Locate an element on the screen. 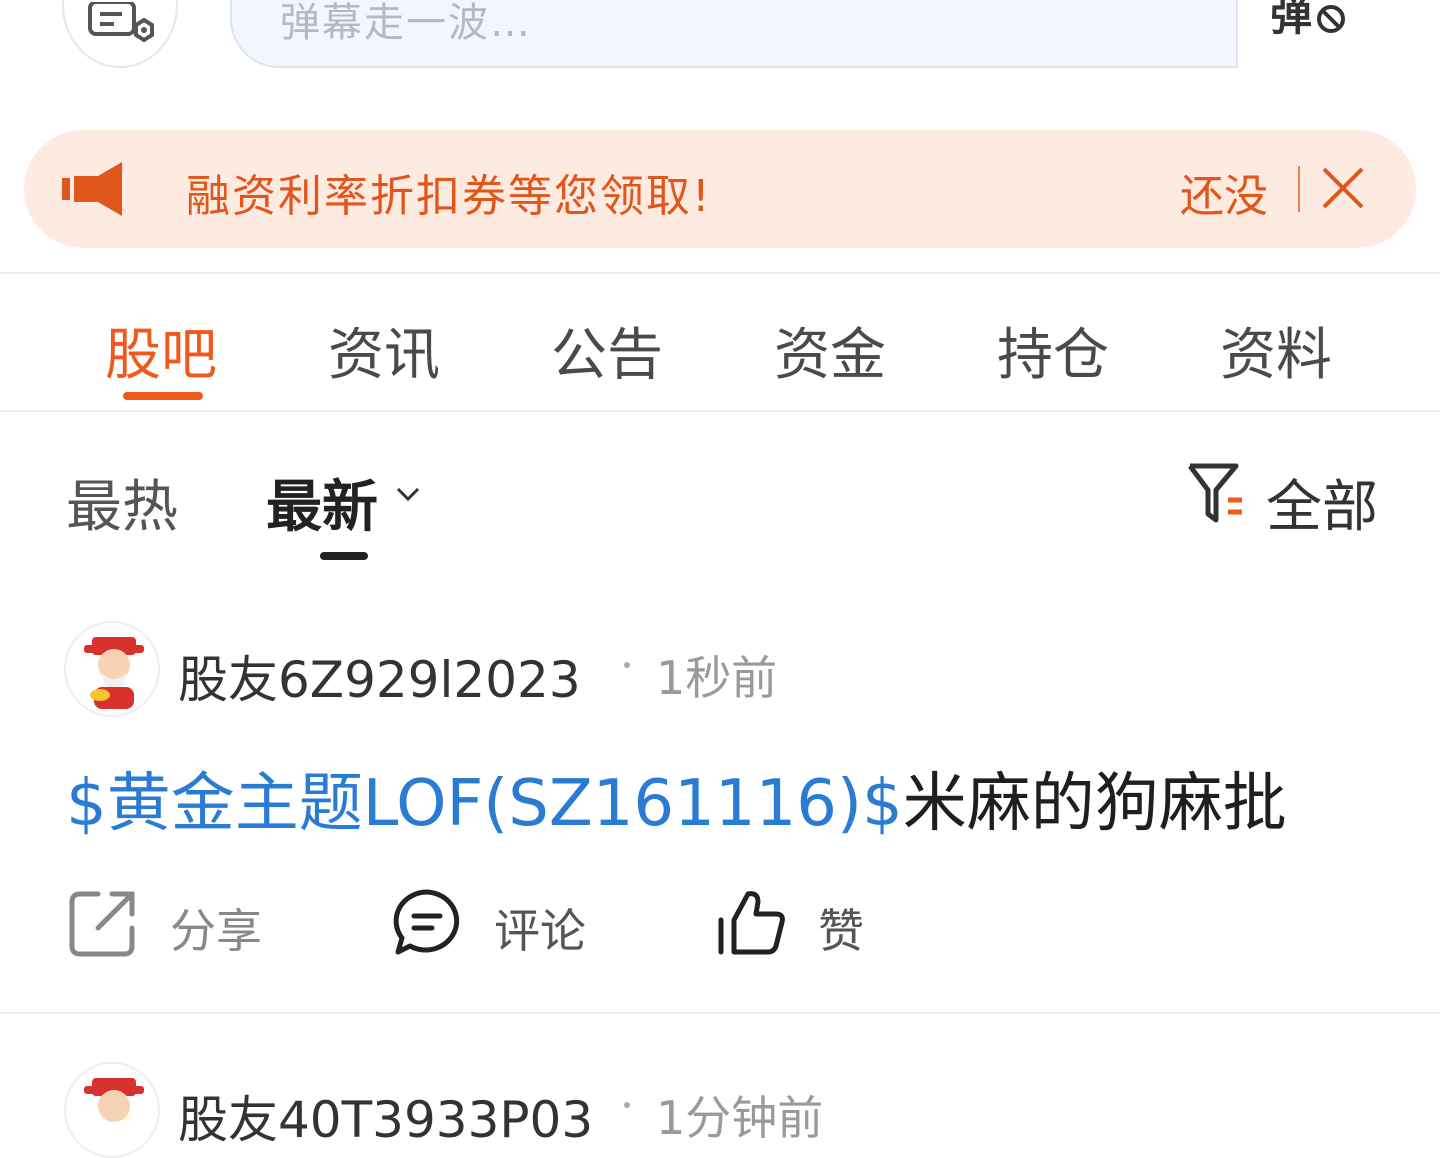 This screenshot has height=1158, width=1440. tab-capital: 资金 is located at coordinates (830, 350).